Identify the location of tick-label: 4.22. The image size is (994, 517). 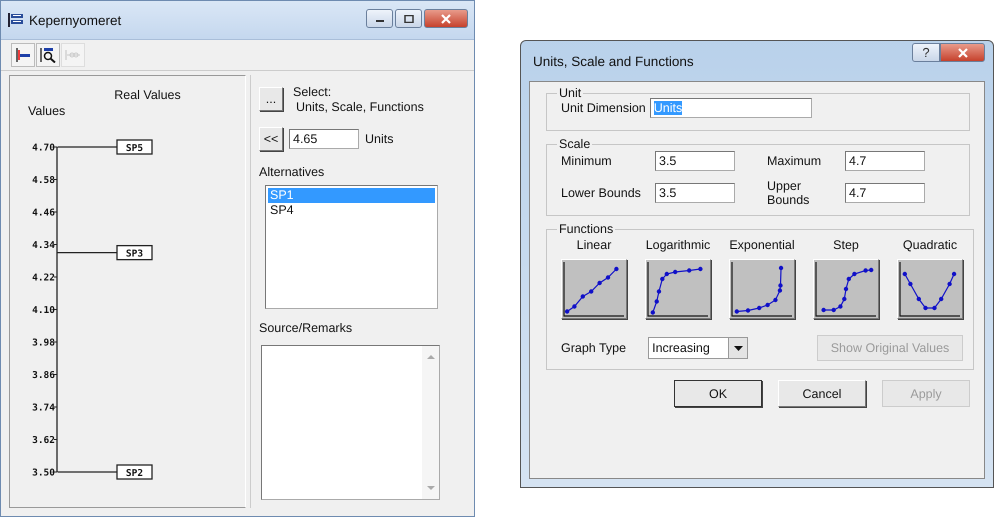
(43, 278).